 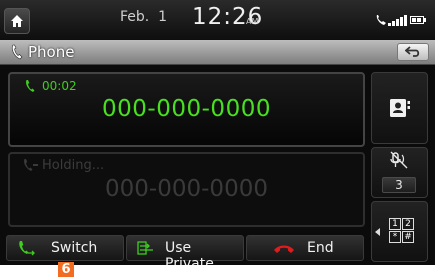 What do you see at coordinates (59, 86) in the screenshot?
I see `call-duration: 00:02` at bounding box center [59, 86].